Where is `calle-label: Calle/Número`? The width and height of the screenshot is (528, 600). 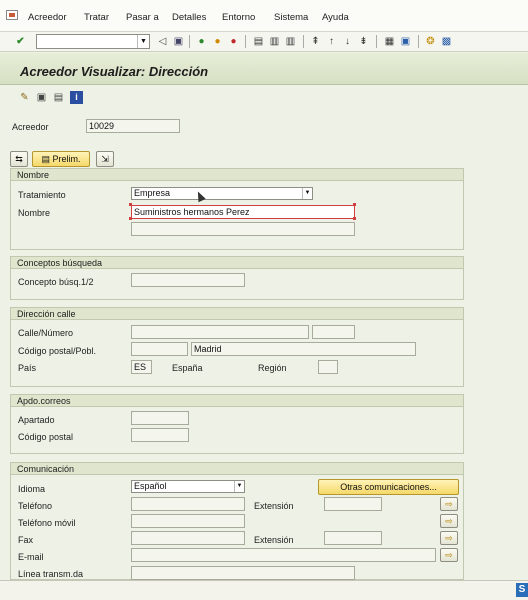
calle-label: Calle/Número is located at coordinates (46, 333).